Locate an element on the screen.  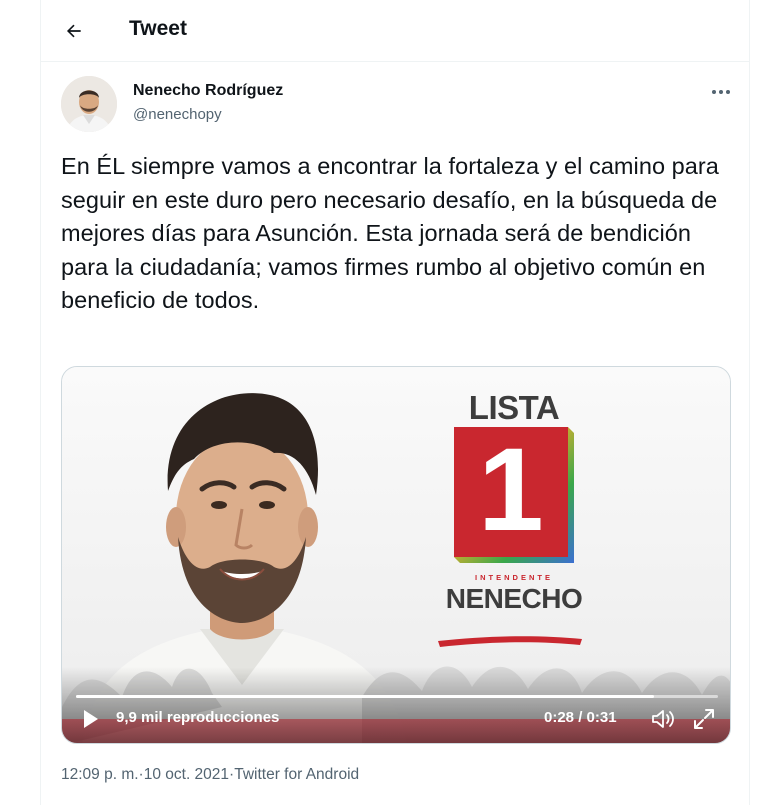
page-title: Tweet is located at coordinates (158, 28).